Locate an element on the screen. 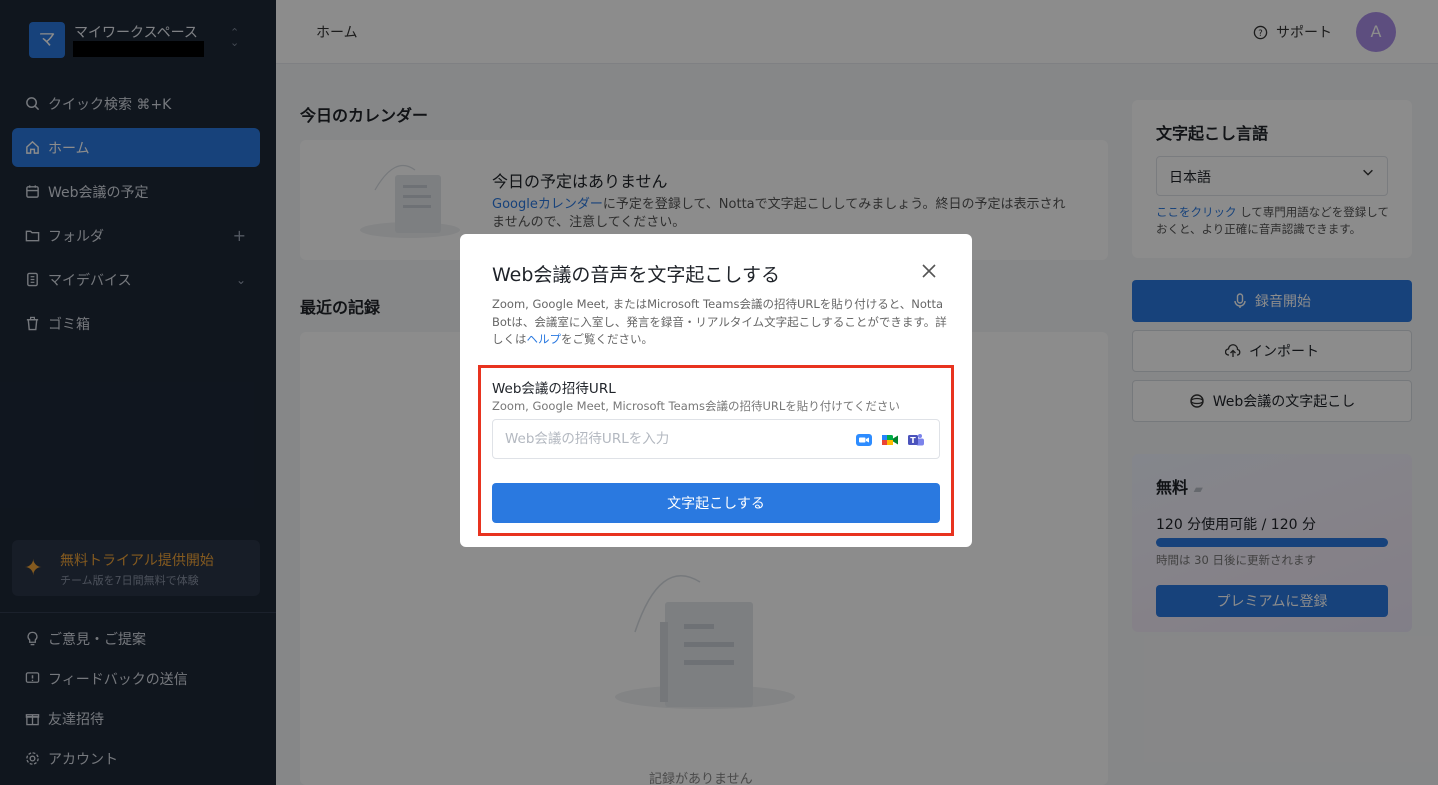  close-icon is located at coordinates (929, 271).